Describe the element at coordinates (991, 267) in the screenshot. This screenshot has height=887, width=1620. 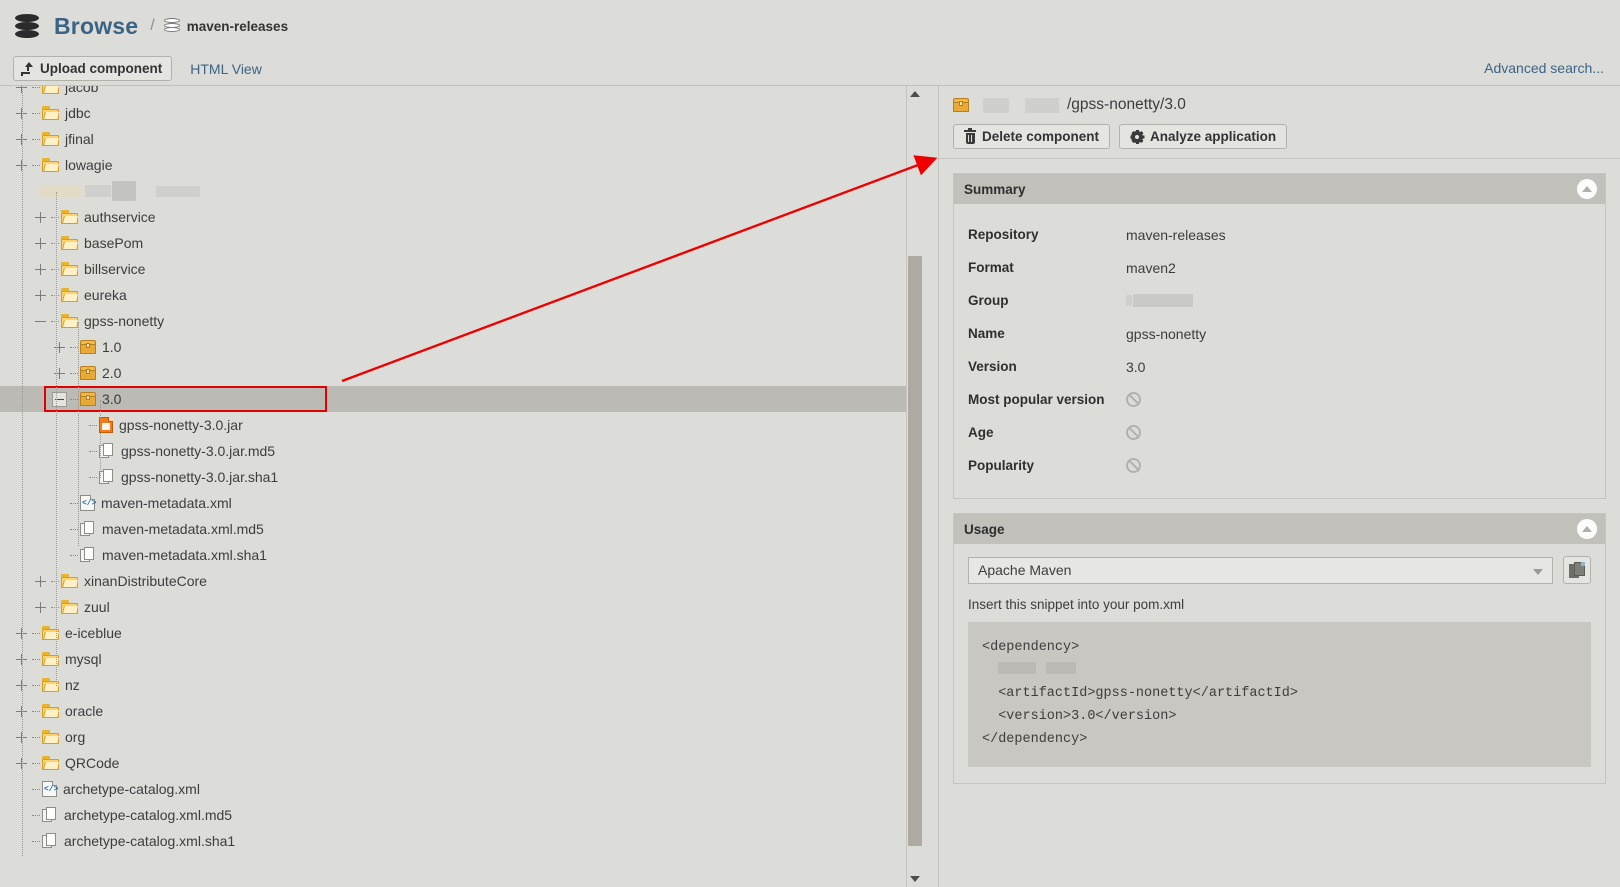
I see `summary-key: Format` at that location.